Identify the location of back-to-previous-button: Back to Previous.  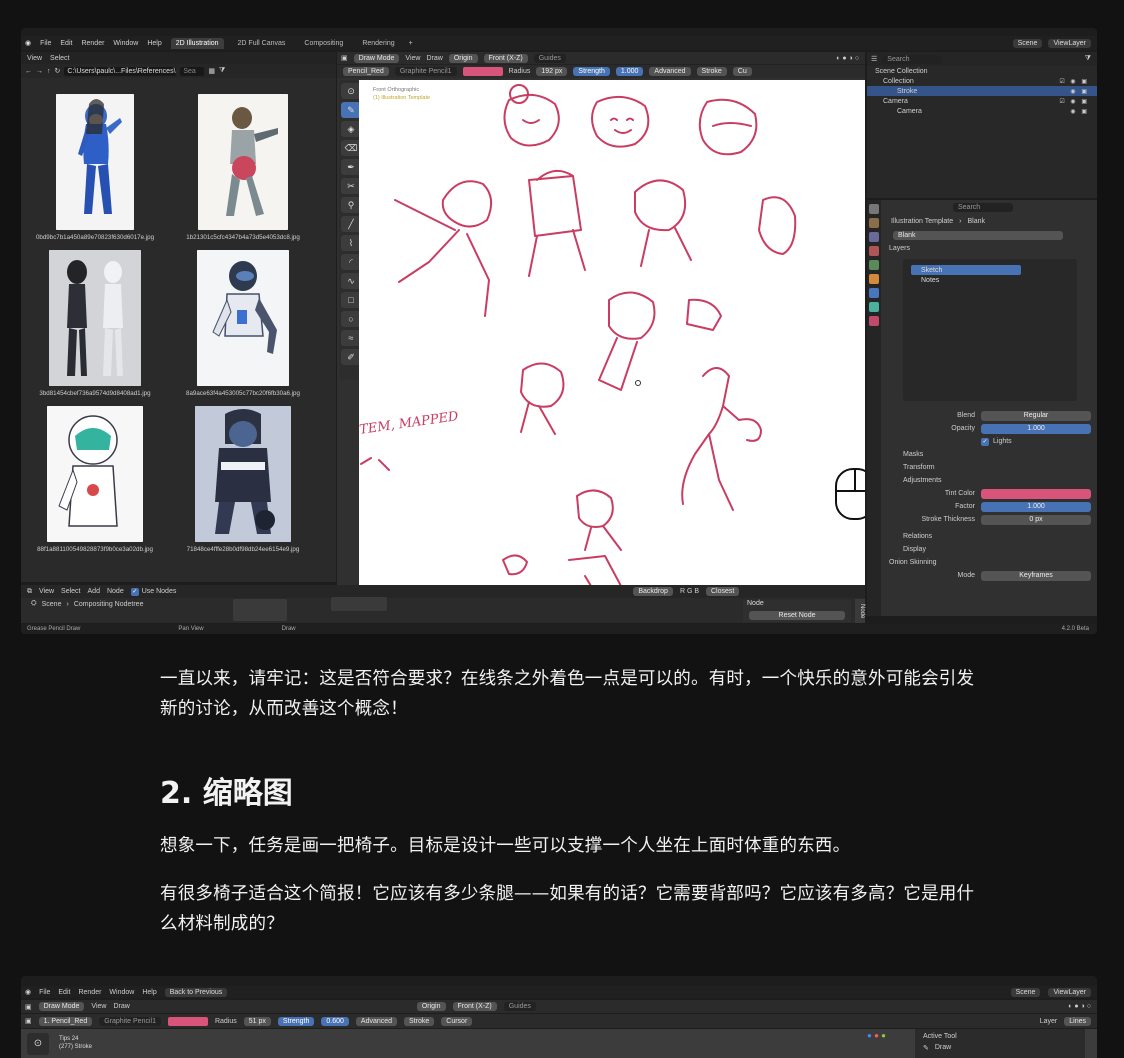
(196, 992).